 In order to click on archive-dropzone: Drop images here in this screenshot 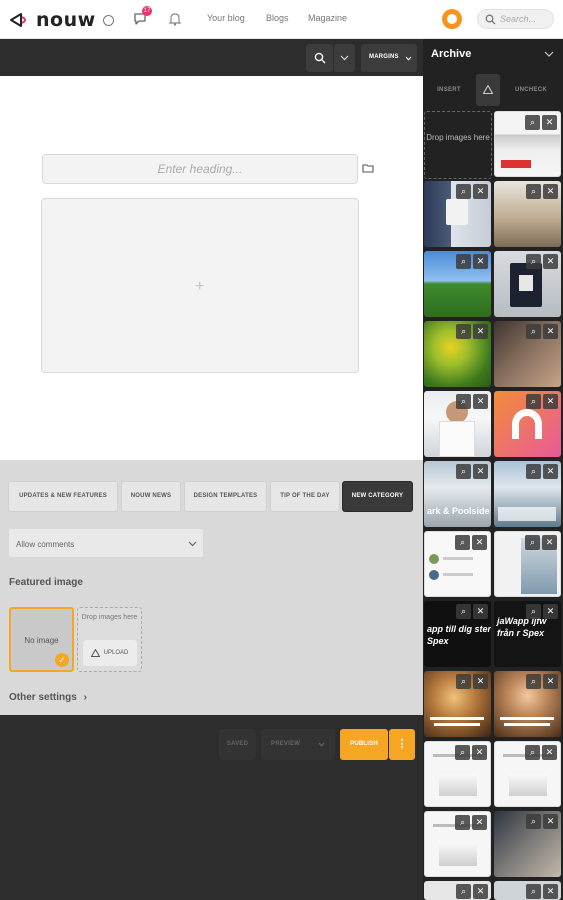, I will do `click(458, 145)`.